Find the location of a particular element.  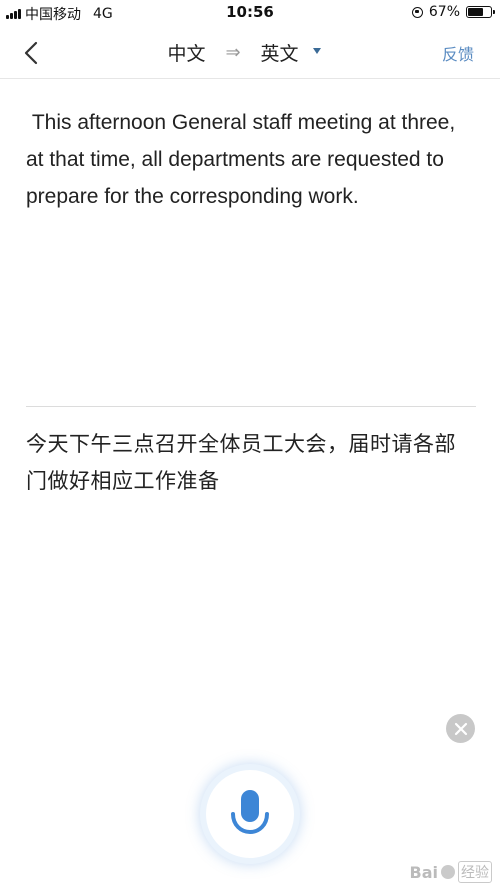

language-switch: 中文 ⇒ 英文 is located at coordinates (250, 52).